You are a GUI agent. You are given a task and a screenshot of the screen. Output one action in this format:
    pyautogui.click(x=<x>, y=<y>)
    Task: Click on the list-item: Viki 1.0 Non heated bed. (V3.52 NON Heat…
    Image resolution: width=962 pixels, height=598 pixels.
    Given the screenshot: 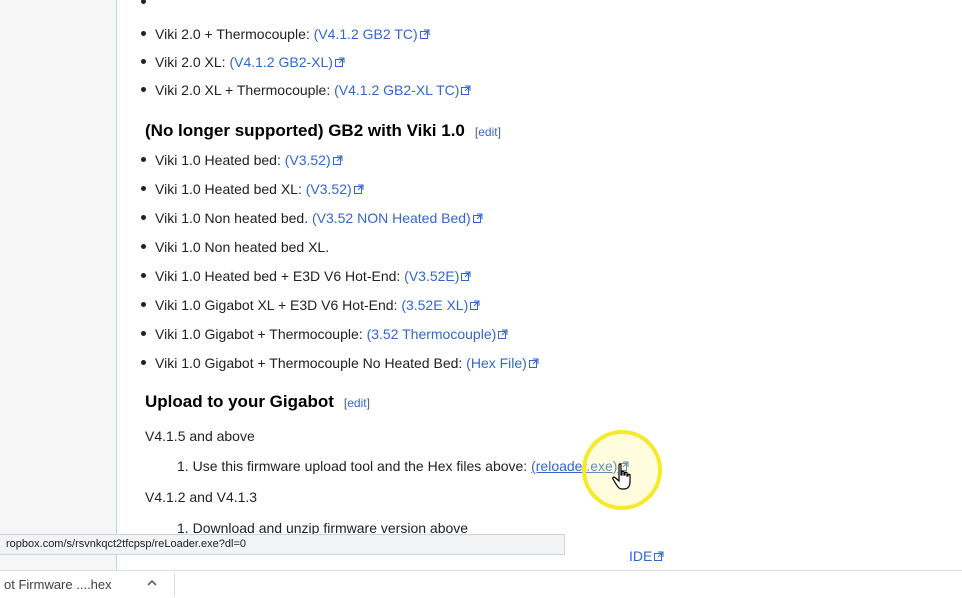 What is the action you would take?
    pyautogui.click(x=312, y=218)
    